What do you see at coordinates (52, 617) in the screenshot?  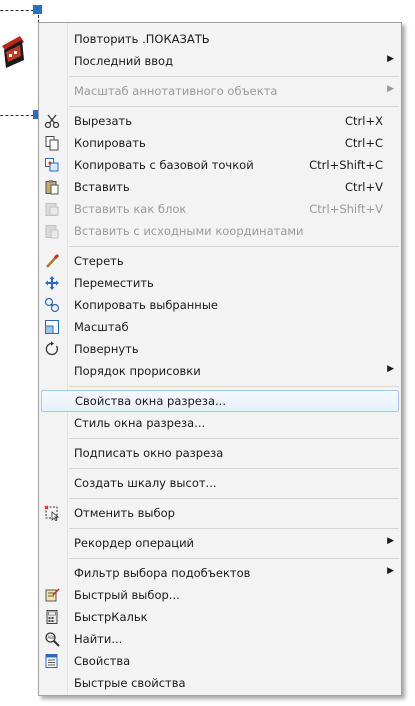 I see `calculator-icon` at bounding box center [52, 617].